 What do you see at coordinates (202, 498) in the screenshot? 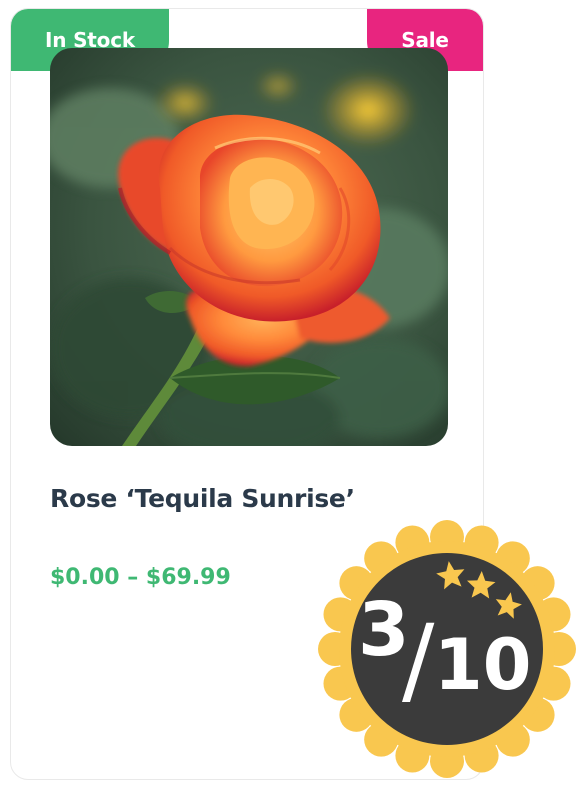
I see `product-title: Rose ‘Tequila Sunrise’` at bounding box center [202, 498].